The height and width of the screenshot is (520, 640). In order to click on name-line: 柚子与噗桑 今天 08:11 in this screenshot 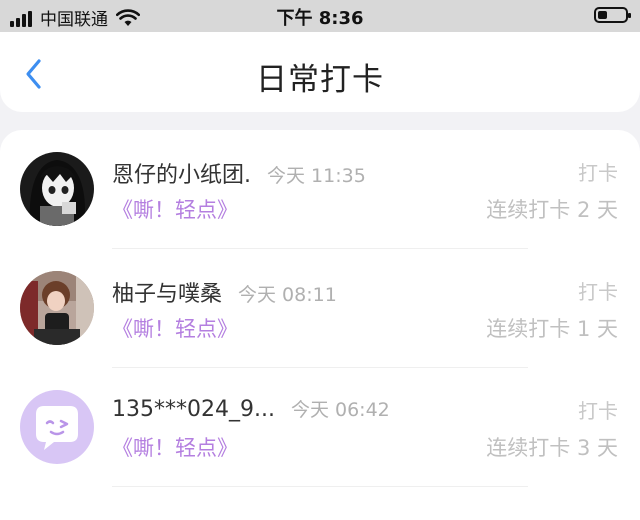, I will do `click(224, 292)`.